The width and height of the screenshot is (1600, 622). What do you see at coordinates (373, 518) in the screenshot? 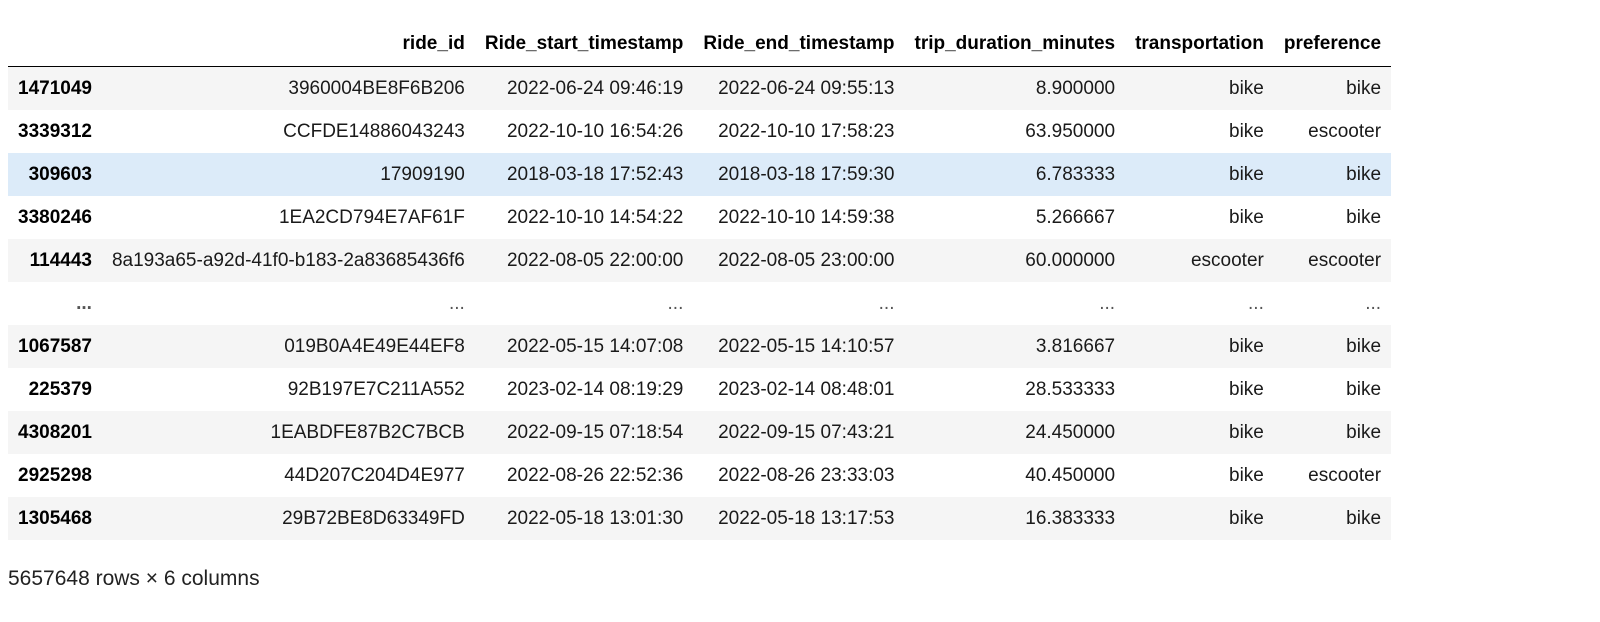
I see `cell-ride-id: 29B72BE8D63349FD` at bounding box center [373, 518].